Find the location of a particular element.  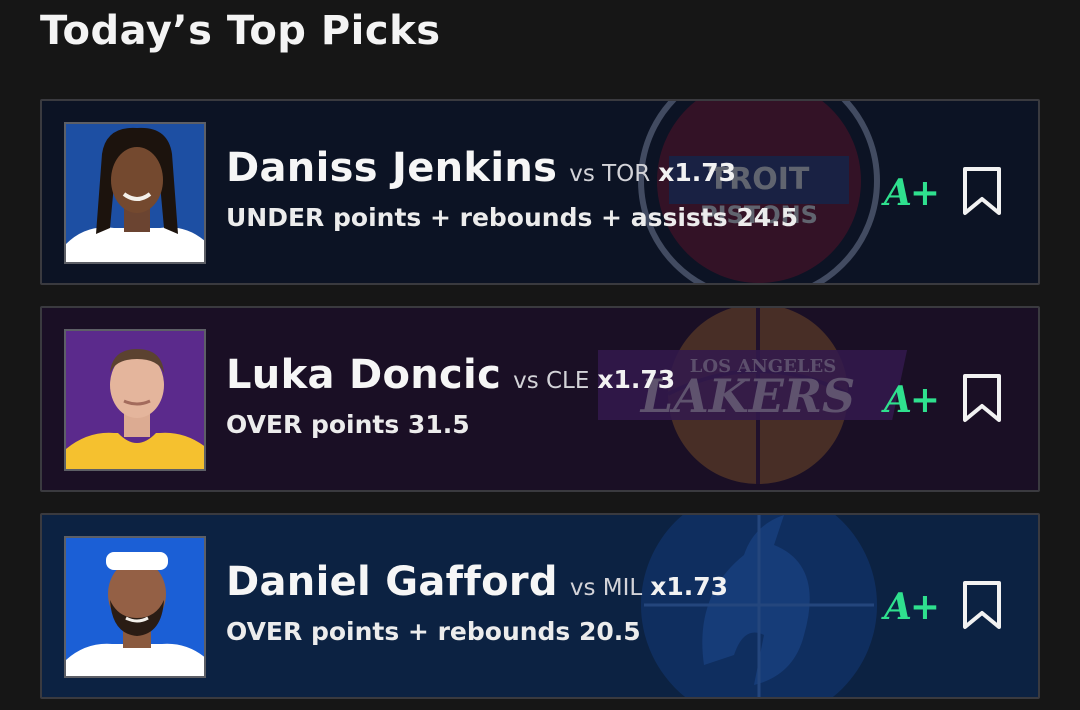

pick-headline: Daniel Gafford vs MIL x1.73 is located at coordinates (477, 582).